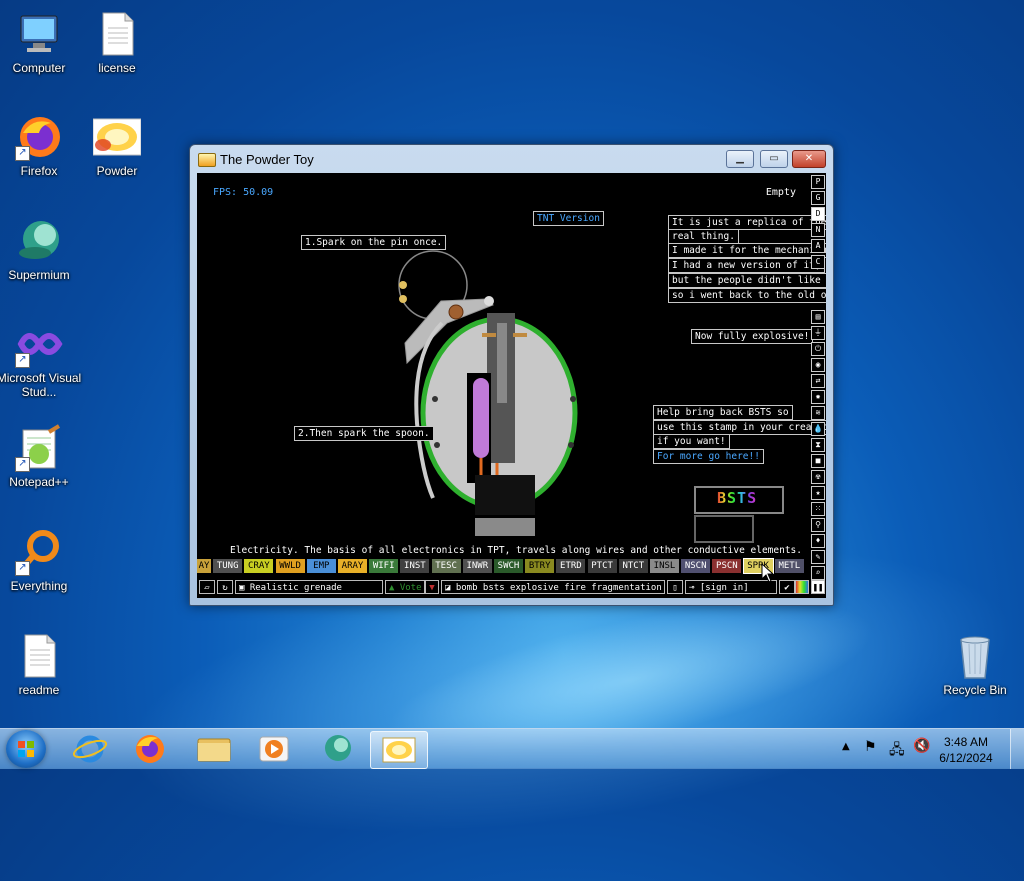 Image resolution: width=1024 pixels, height=881 pixels. What do you see at coordinates (818, 198) in the screenshot?
I see `side-button-g: G` at bounding box center [818, 198].